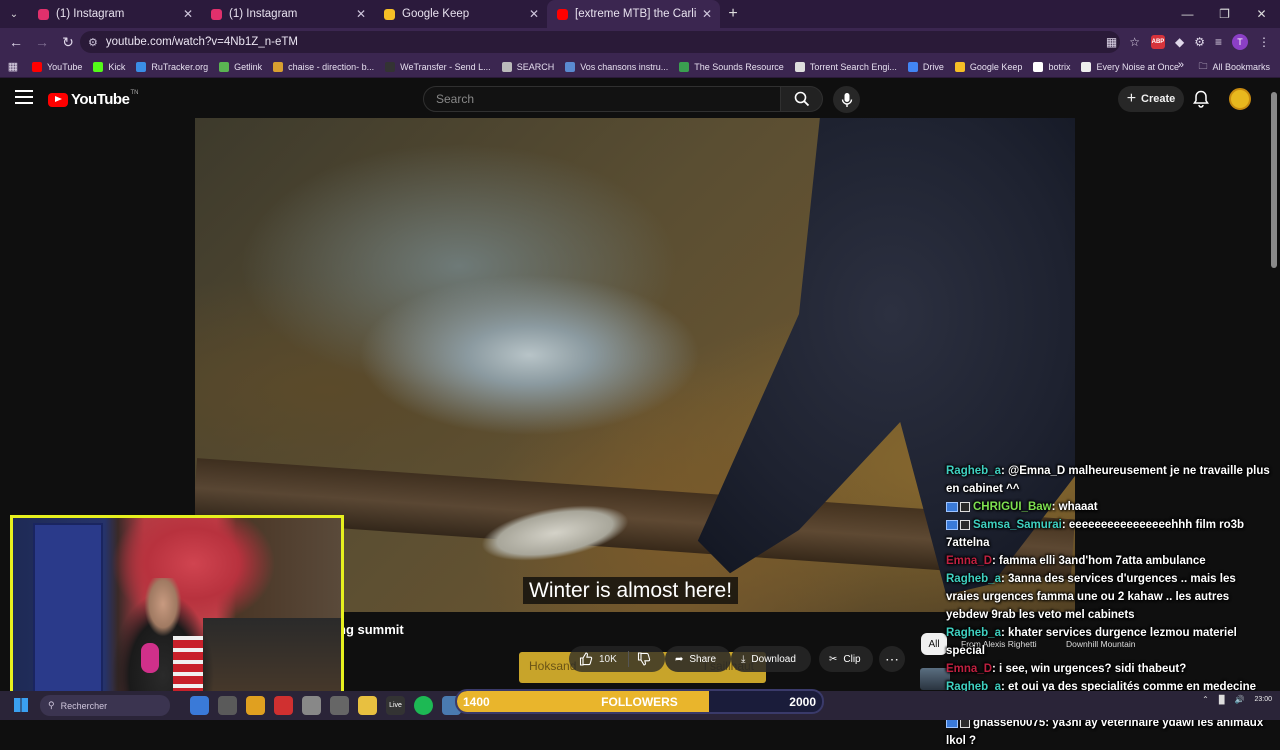  What do you see at coordinates (698, 659) in the screenshot?
I see `share-button: ➦ Share` at bounding box center [698, 659].